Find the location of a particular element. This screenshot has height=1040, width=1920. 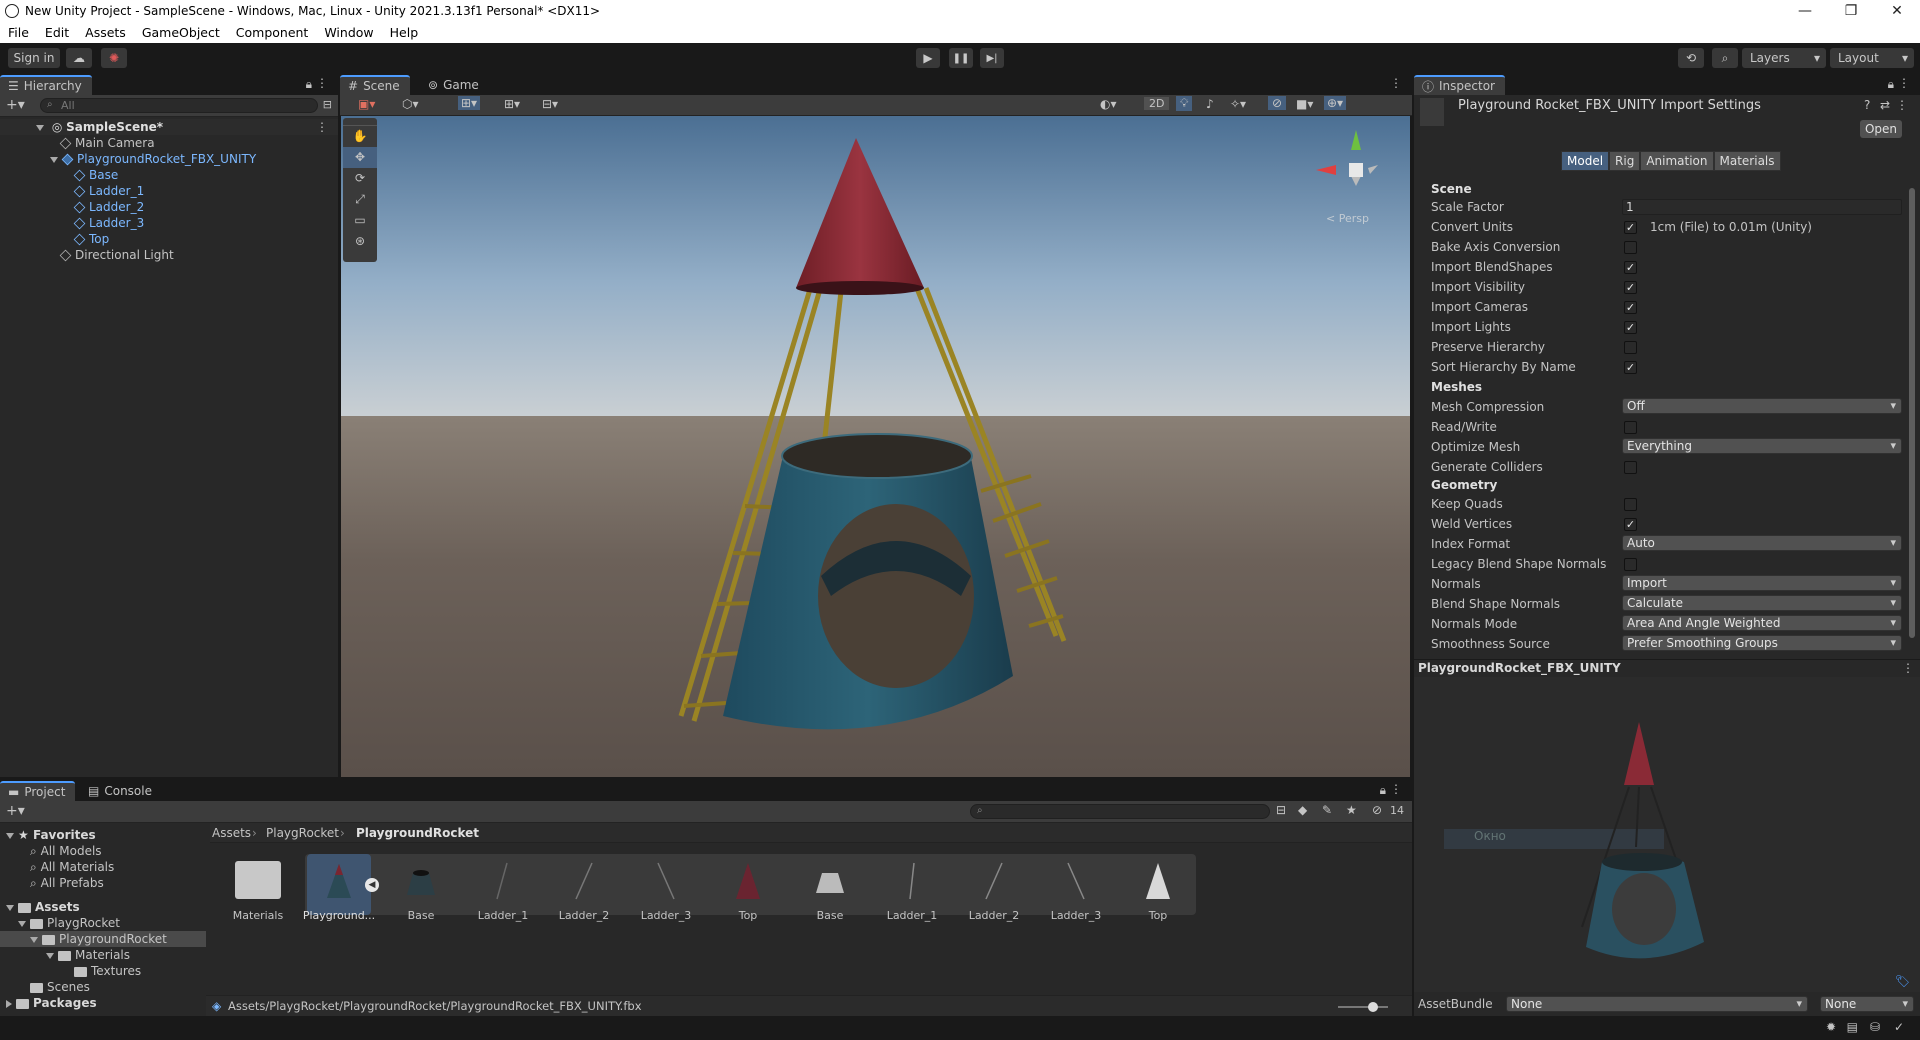

slider-thumb is located at coordinates (1373, 1007).